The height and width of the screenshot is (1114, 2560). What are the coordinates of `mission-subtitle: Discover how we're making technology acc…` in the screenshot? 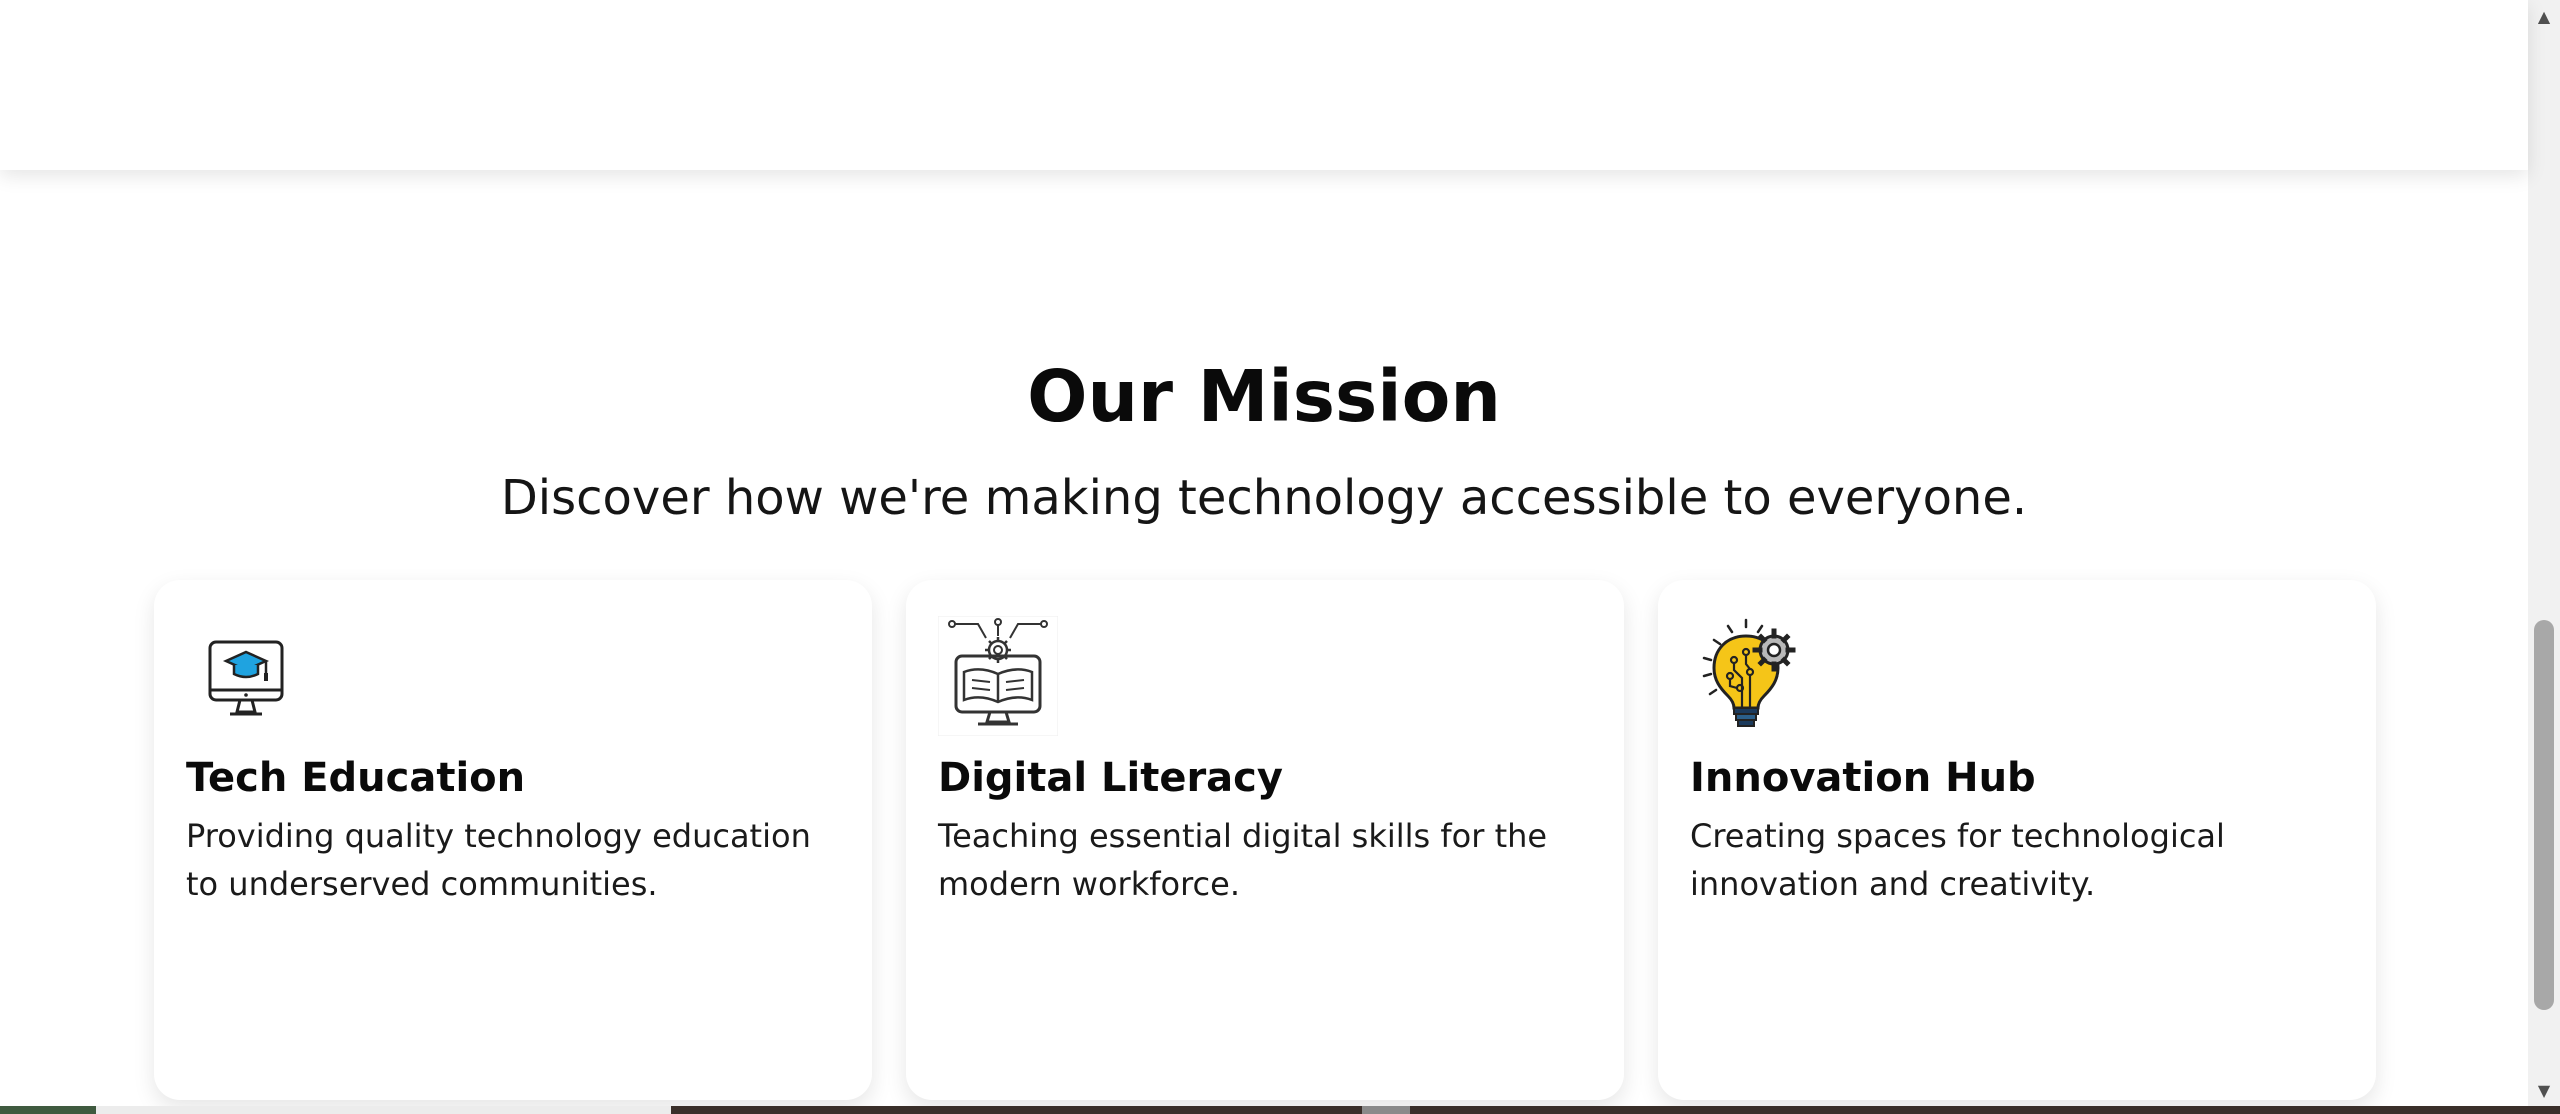 It's located at (1264, 498).